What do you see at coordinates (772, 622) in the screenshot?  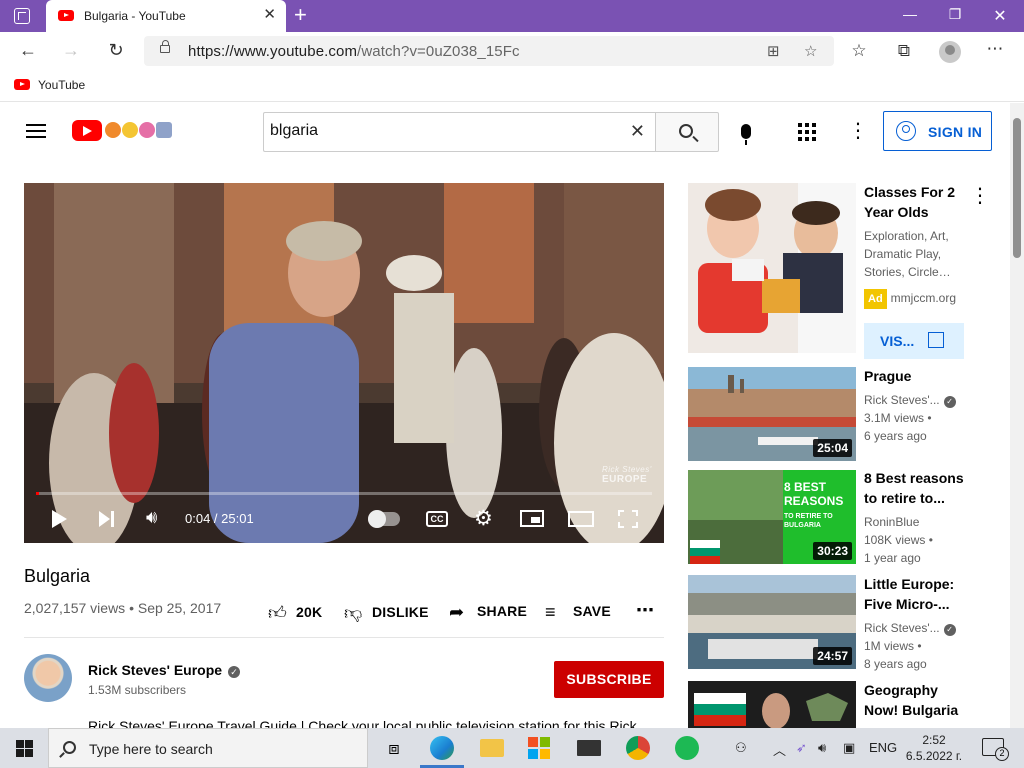 I see `video-thumbnail: 24:57` at bounding box center [772, 622].